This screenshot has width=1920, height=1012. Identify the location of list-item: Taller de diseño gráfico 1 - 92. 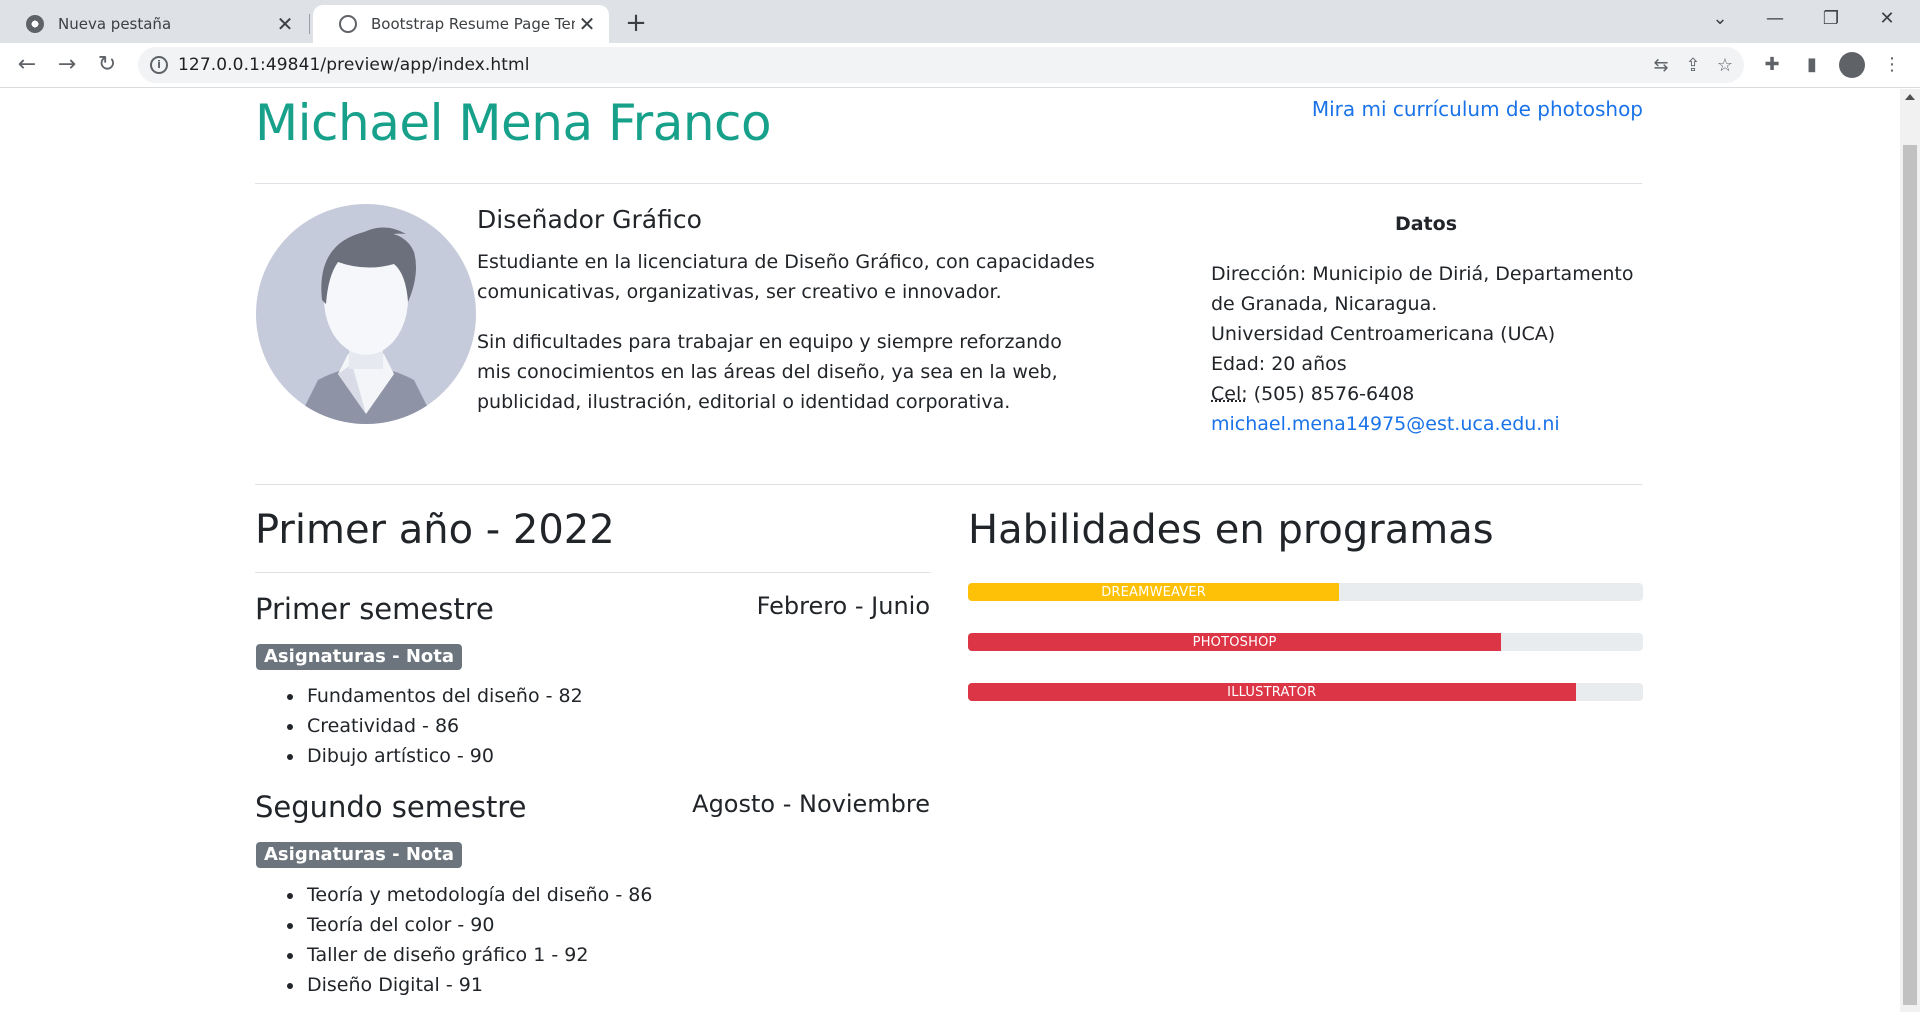
(478, 955).